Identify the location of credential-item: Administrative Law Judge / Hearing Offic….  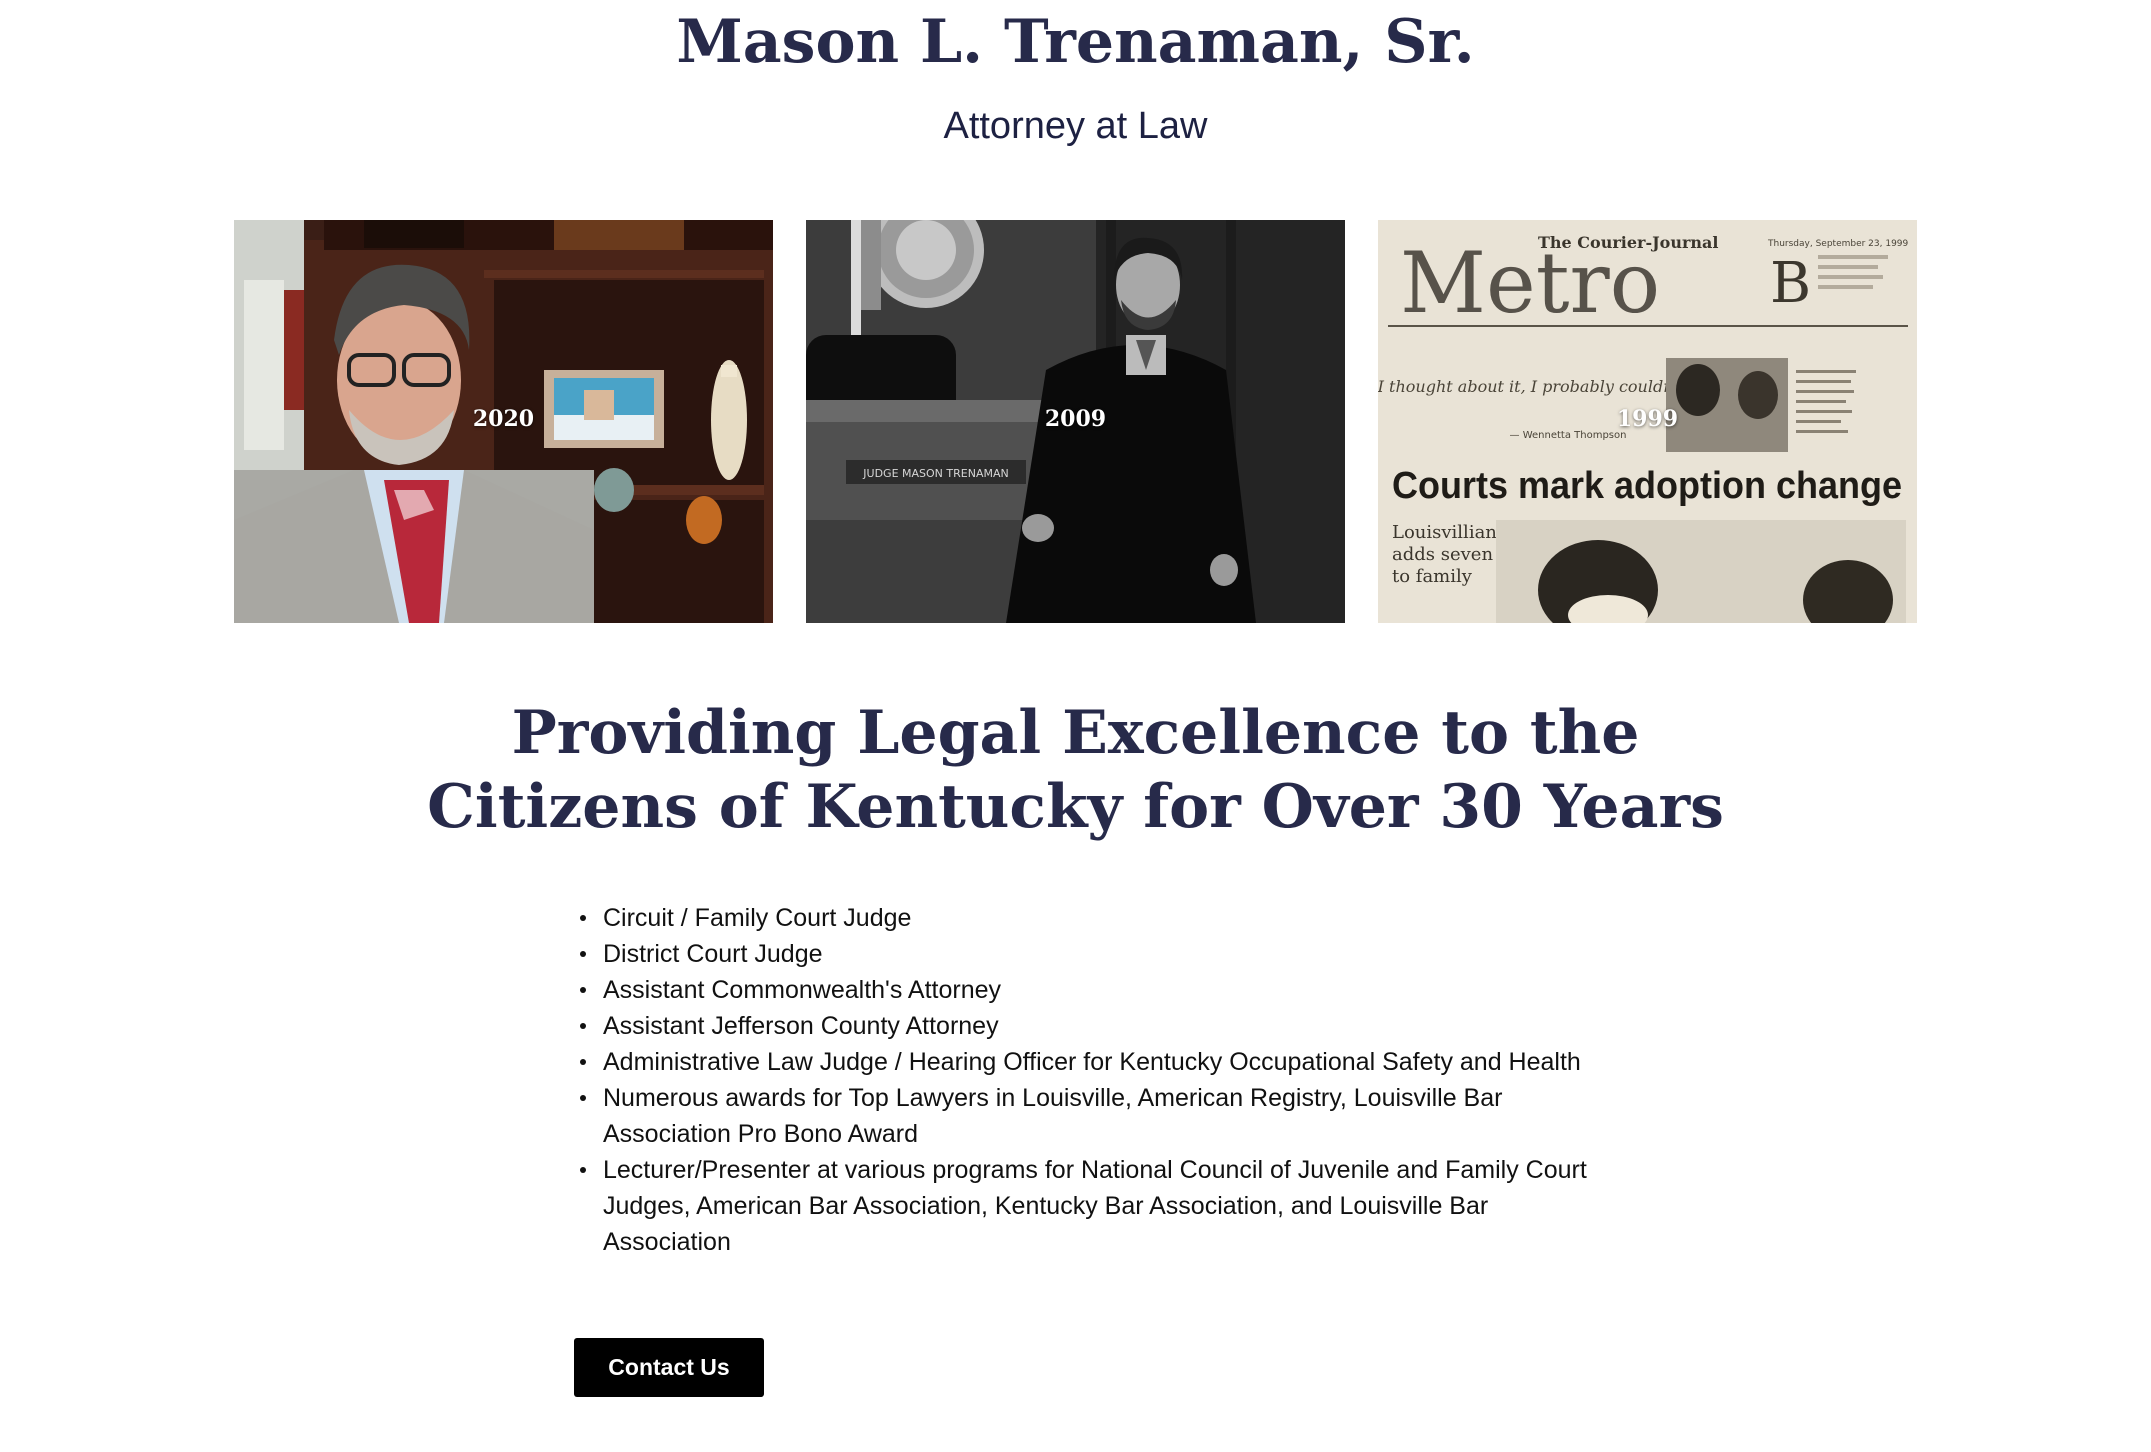
(1091, 1062).